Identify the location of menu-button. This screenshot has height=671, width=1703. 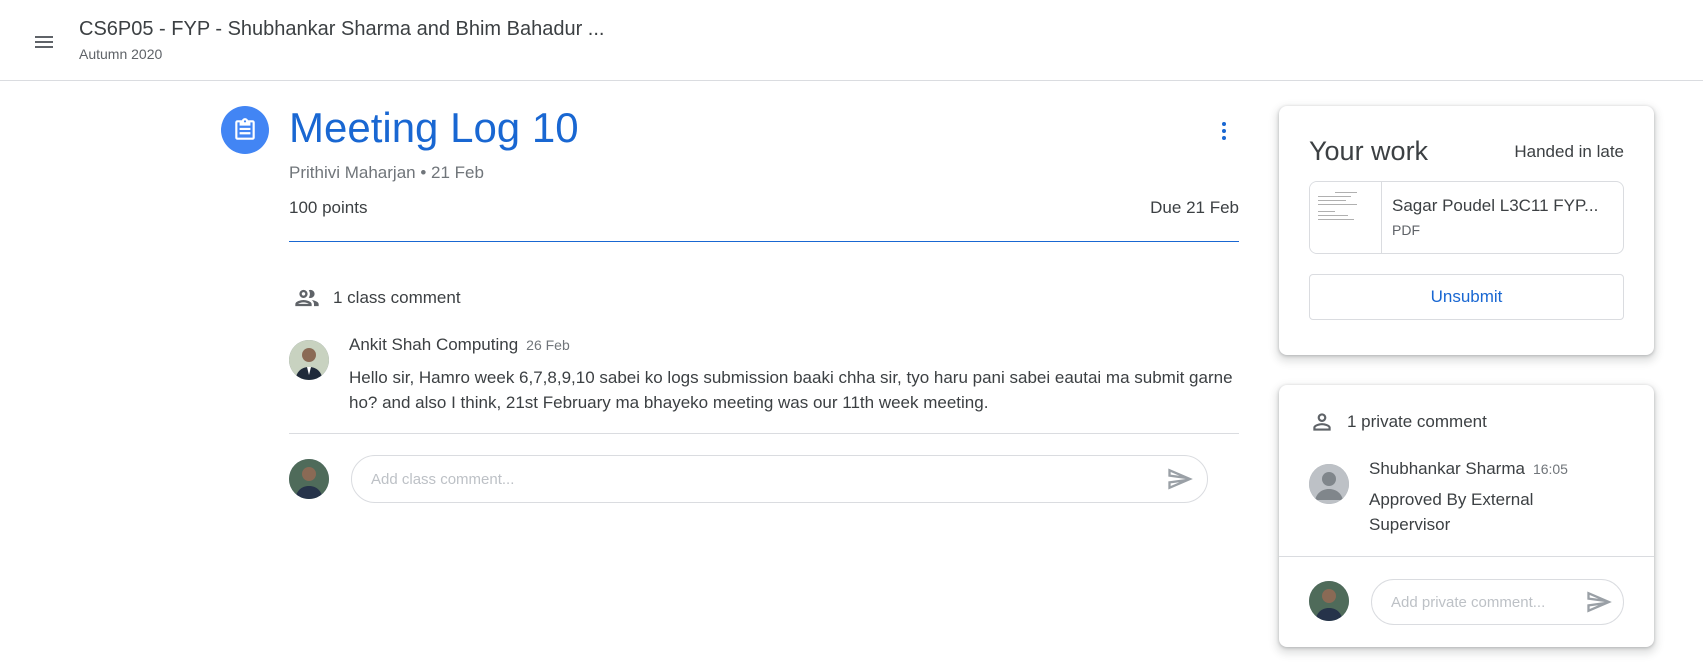
(44, 42).